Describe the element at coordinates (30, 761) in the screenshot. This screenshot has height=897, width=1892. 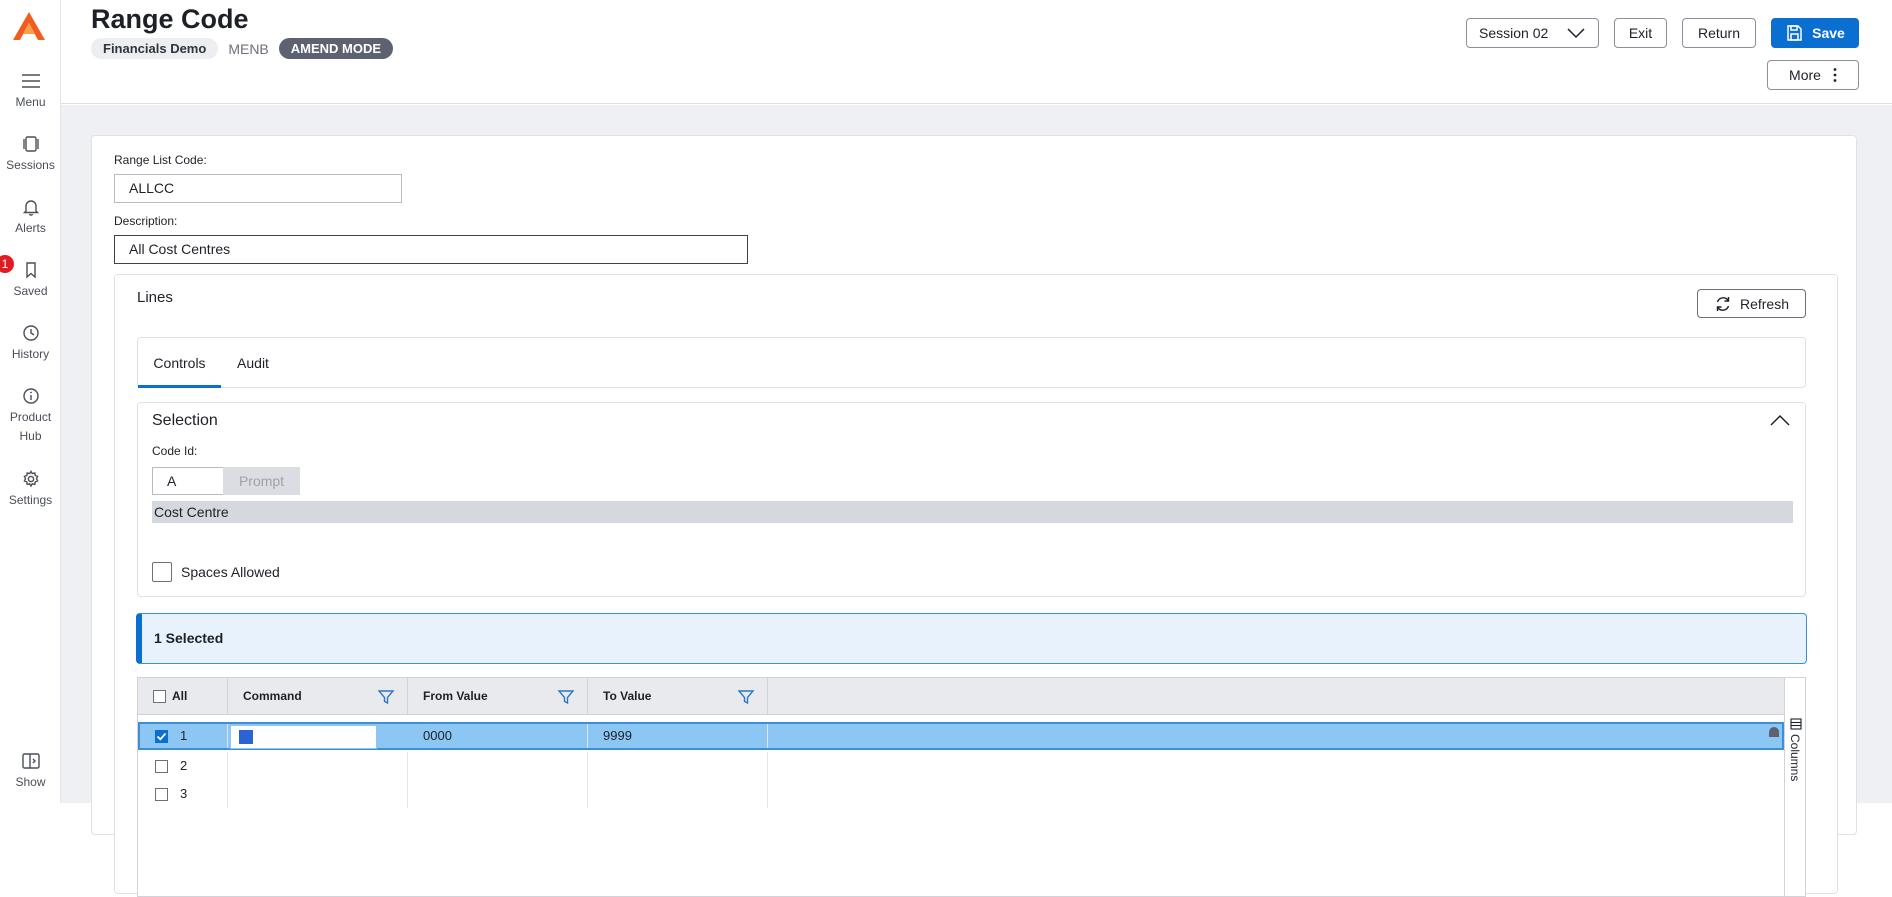
I see `panel-toggle-icon` at that location.